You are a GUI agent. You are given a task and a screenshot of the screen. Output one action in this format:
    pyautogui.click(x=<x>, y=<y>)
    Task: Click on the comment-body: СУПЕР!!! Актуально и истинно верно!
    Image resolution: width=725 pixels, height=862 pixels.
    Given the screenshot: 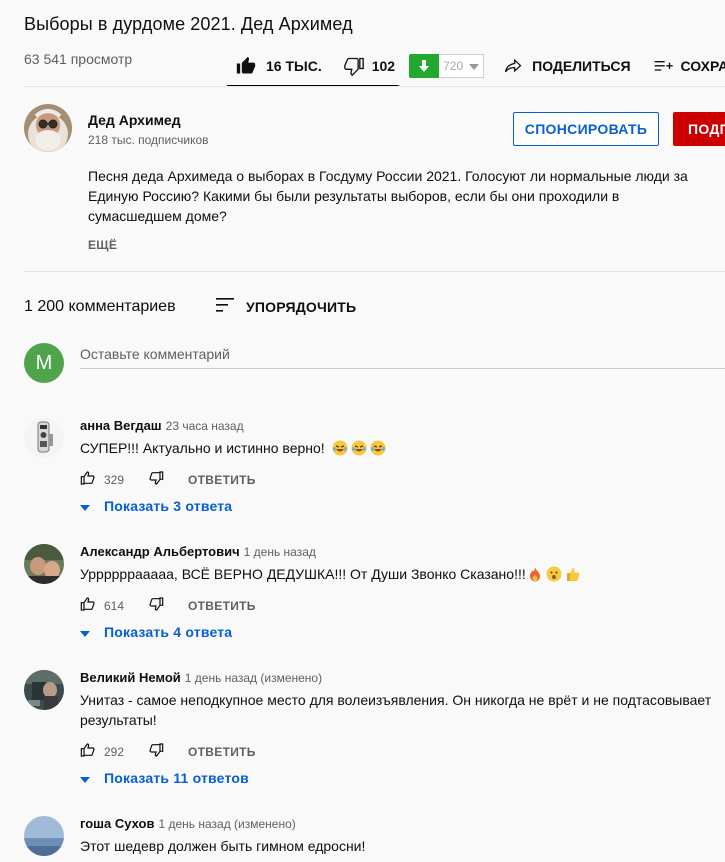 What is the action you would take?
    pyautogui.click(x=202, y=448)
    